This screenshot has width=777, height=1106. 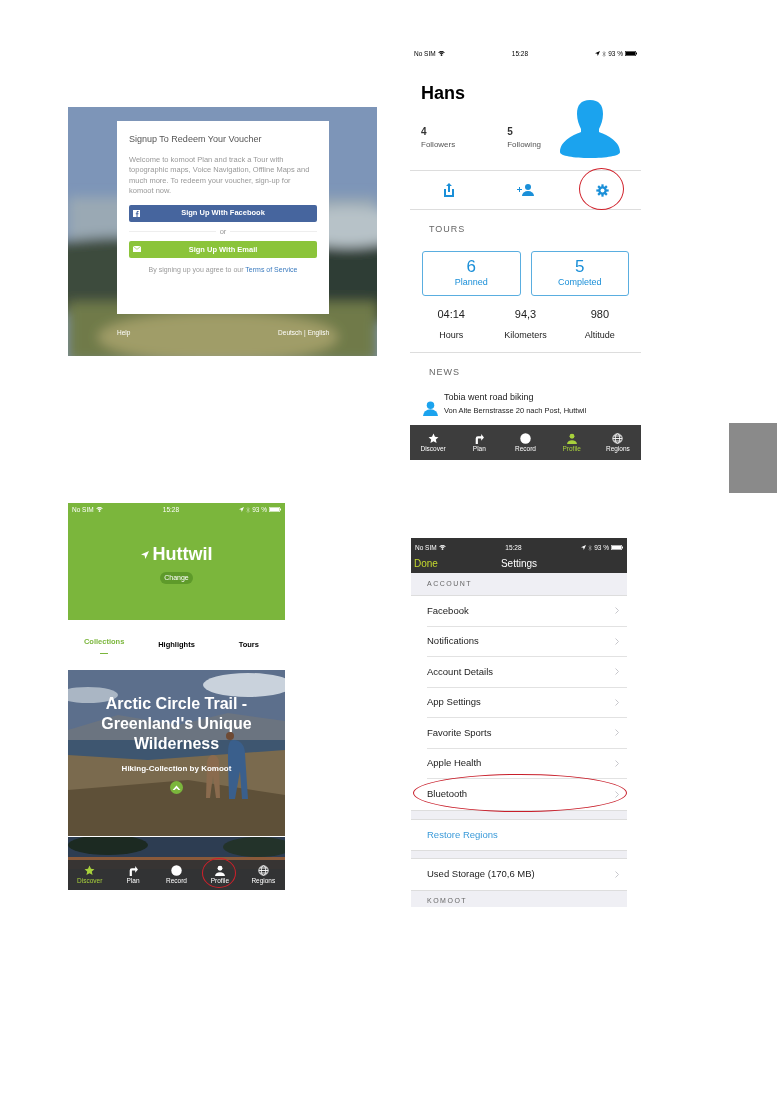 I want to click on row-label: Account Details, so click(x=460, y=671).